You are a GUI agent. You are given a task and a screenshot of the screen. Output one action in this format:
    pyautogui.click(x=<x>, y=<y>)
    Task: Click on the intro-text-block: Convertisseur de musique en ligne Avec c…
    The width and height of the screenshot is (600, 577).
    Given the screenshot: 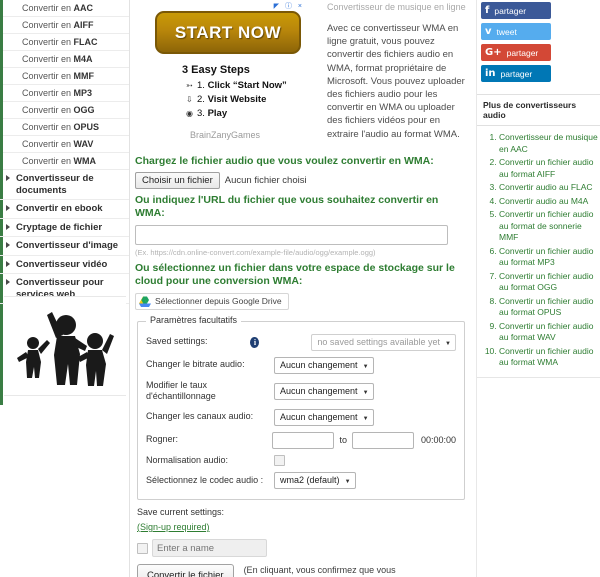 What is the action you would take?
    pyautogui.click(x=397, y=71)
    